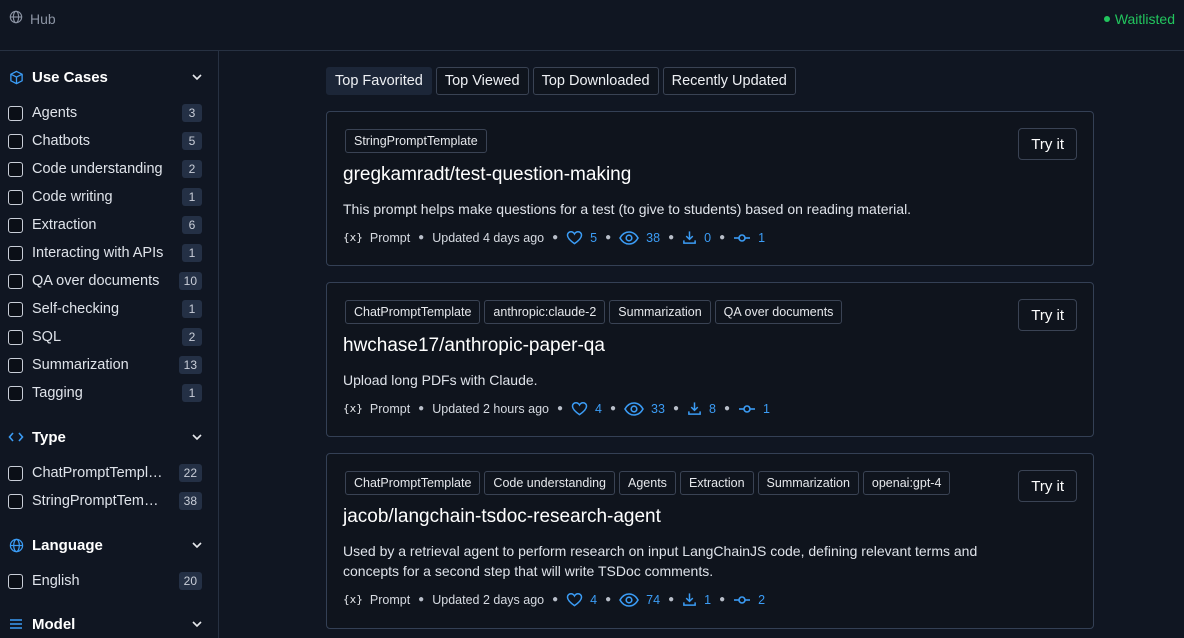  What do you see at coordinates (579, 408) in the screenshot?
I see `heart-icon` at bounding box center [579, 408].